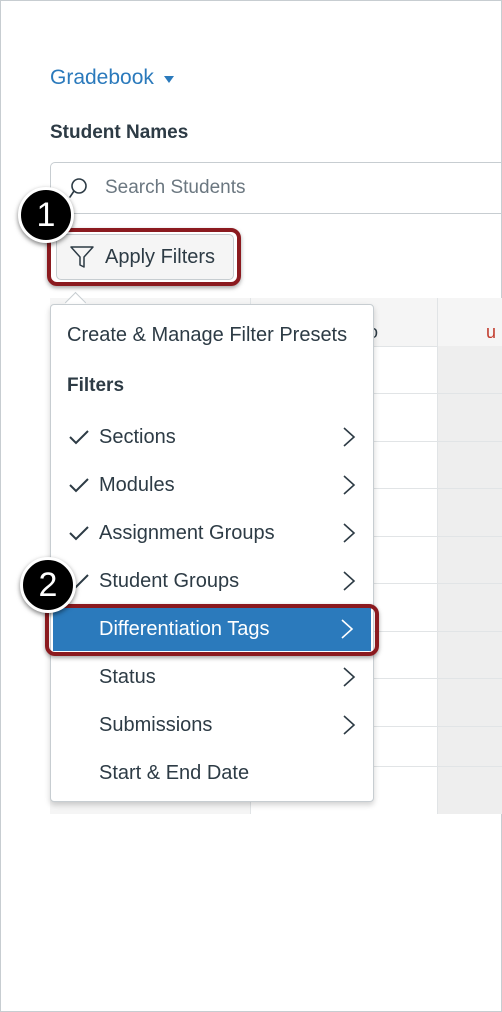 The width and height of the screenshot is (502, 1012). What do you see at coordinates (127, 676) in the screenshot?
I see `menu-item-label: Status` at bounding box center [127, 676].